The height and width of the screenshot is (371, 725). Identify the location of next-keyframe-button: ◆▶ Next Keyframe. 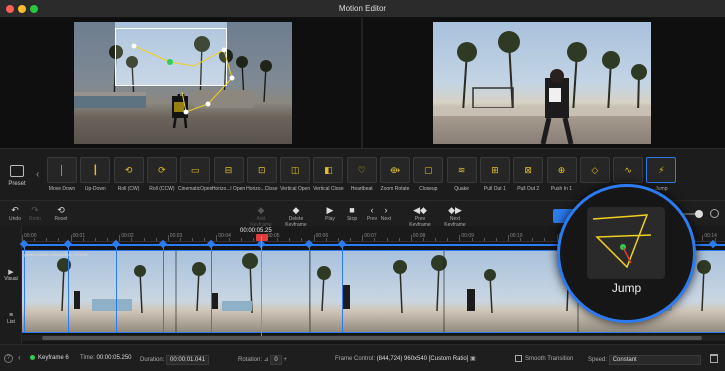
(455, 216).